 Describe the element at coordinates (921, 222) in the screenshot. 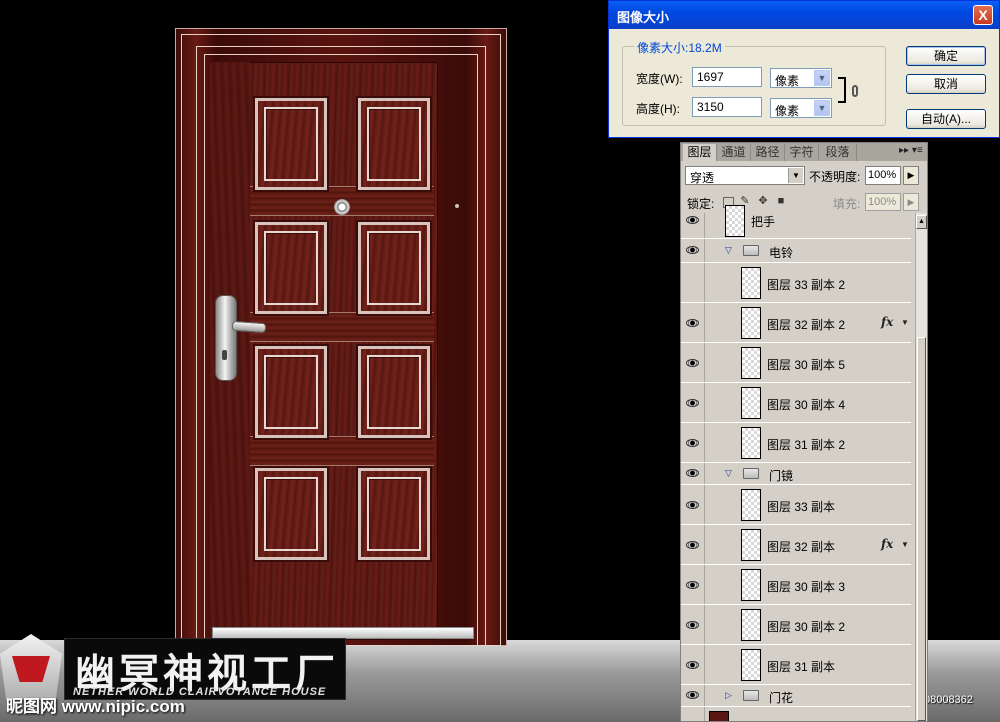

I see `scroll-up-icon: ▲` at that location.